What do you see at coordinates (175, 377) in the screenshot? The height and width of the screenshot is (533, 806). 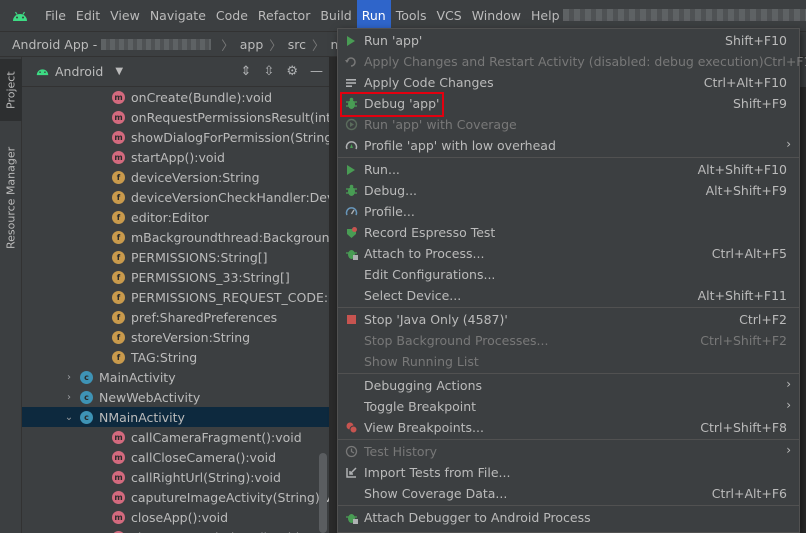 I see `tree-row: › c MainActivity` at bounding box center [175, 377].